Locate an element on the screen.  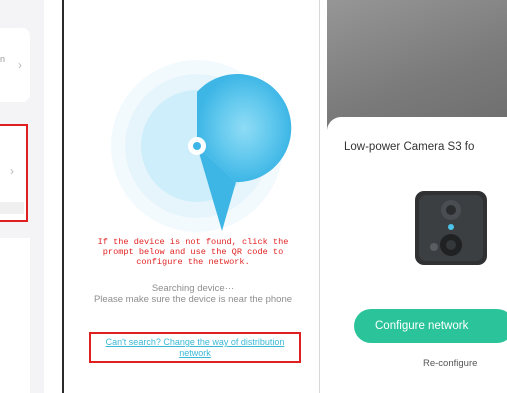
device-list-card: n › is located at coordinates (15, 65).